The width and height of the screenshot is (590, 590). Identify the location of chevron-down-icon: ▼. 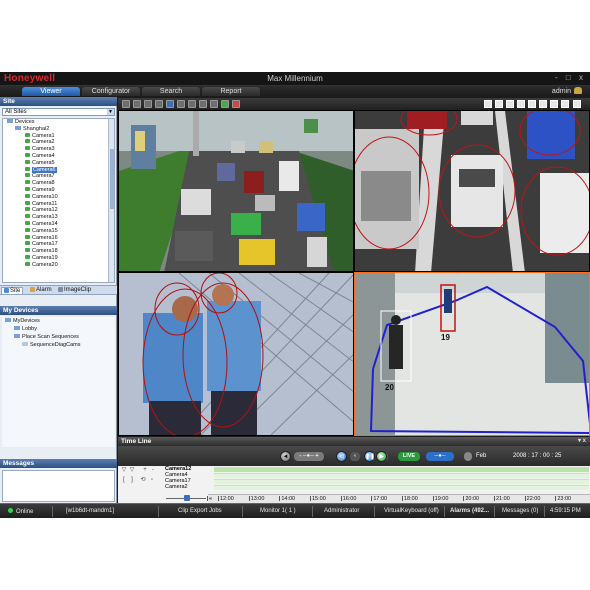
(110, 112).